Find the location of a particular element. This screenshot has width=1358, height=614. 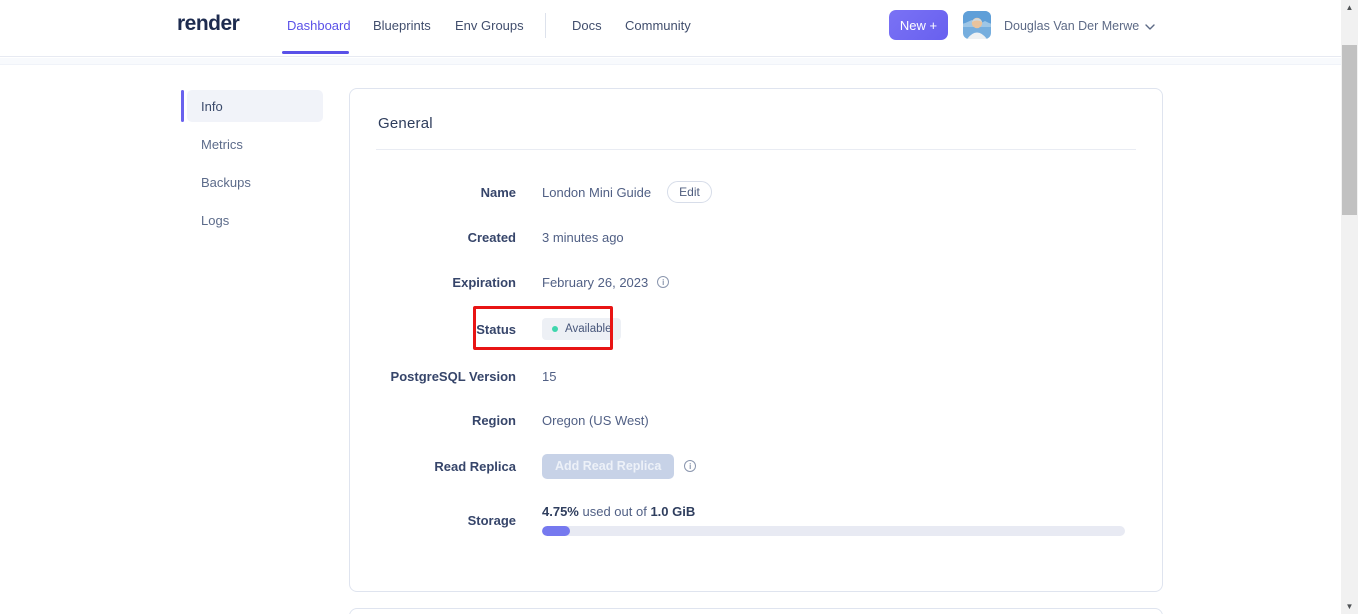

storage-label: Storage is located at coordinates (491, 520).